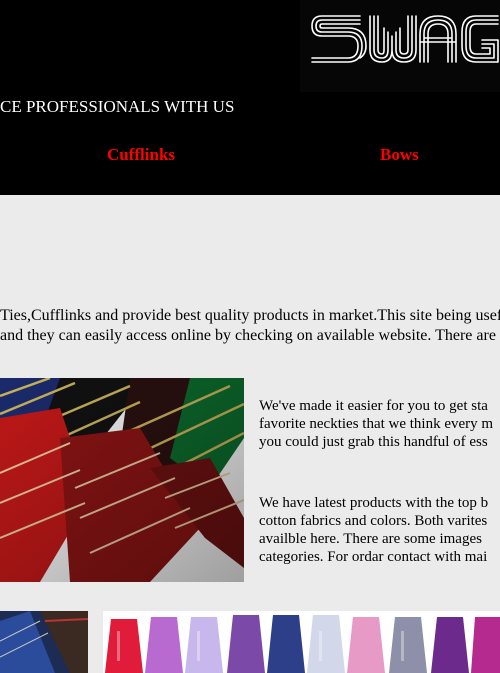 This screenshot has width=500, height=673. I want to click on paragraph-line: favorite neckties that we think every m, so click(376, 424).